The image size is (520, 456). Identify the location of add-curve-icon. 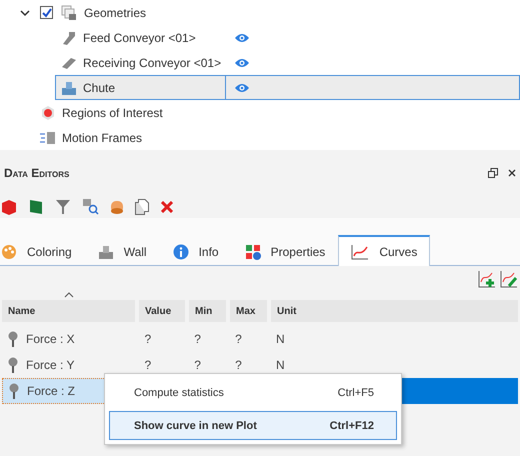
(487, 279).